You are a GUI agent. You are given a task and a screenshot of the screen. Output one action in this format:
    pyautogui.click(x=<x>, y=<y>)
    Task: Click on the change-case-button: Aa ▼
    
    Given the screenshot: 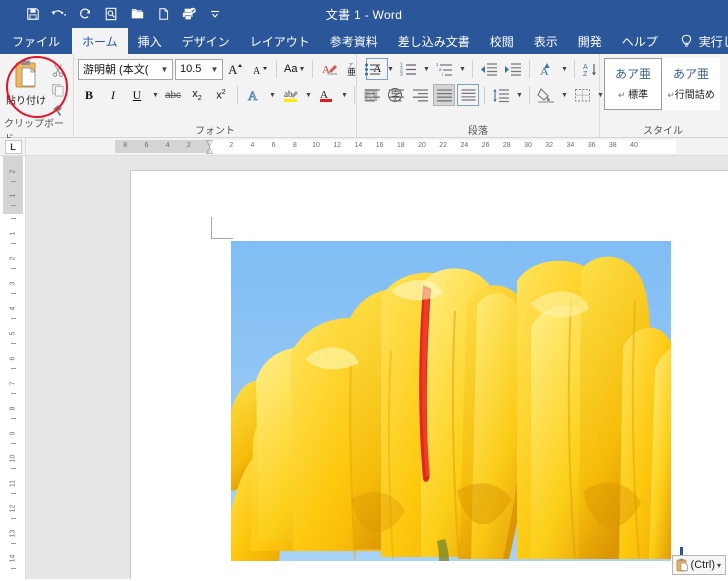 What is the action you would take?
    pyautogui.click(x=294, y=69)
    